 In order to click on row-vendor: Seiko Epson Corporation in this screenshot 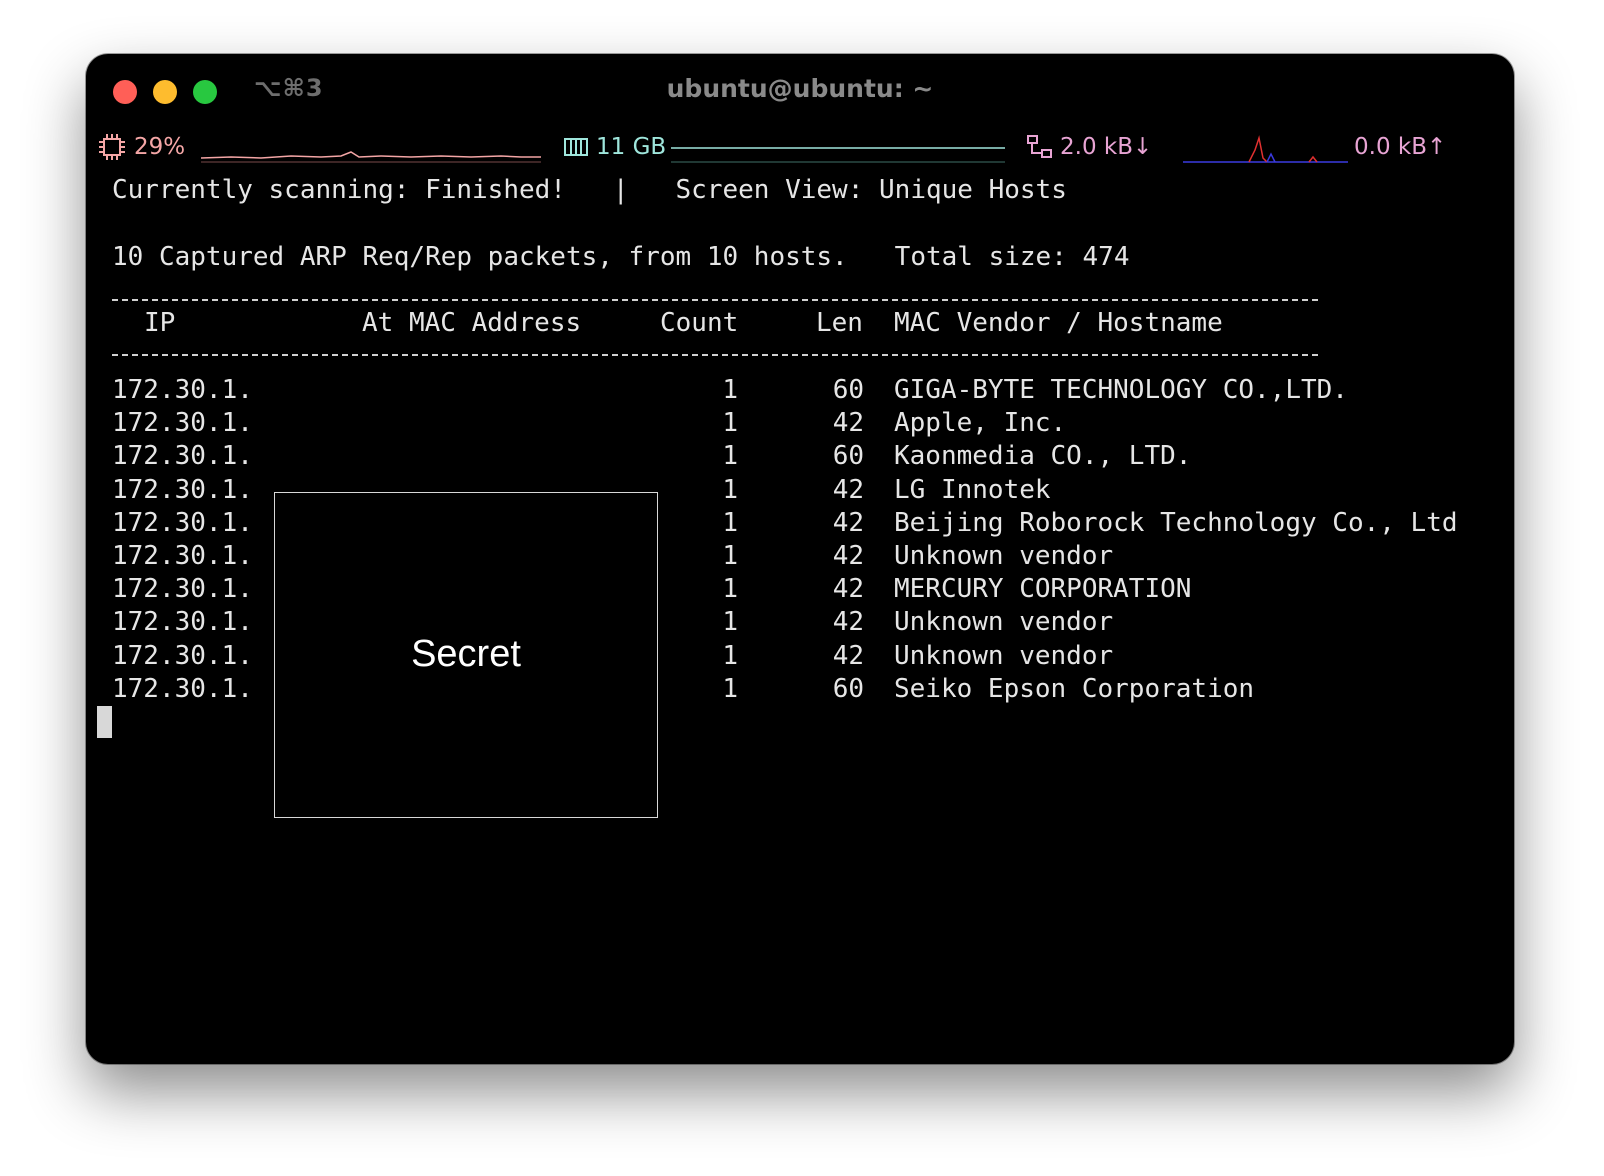, I will do `click(1074, 689)`.